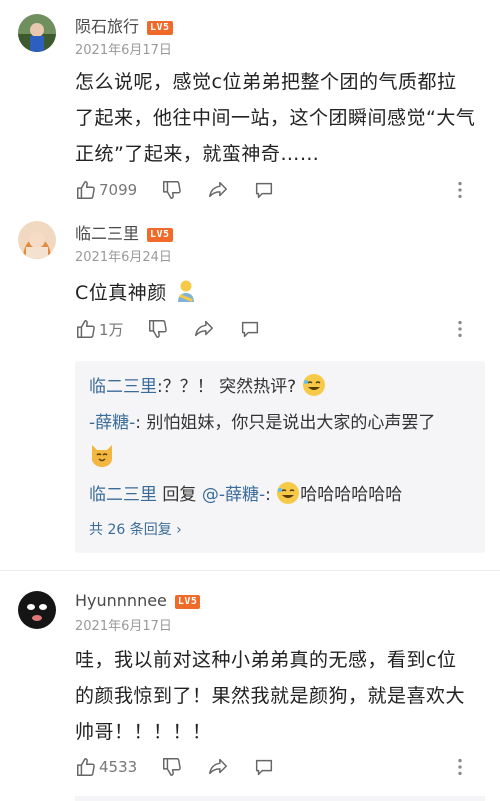  Describe the element at coordinates (121, 600) in the screenshot. I see `username-text: Hyunnnnee` at that location.